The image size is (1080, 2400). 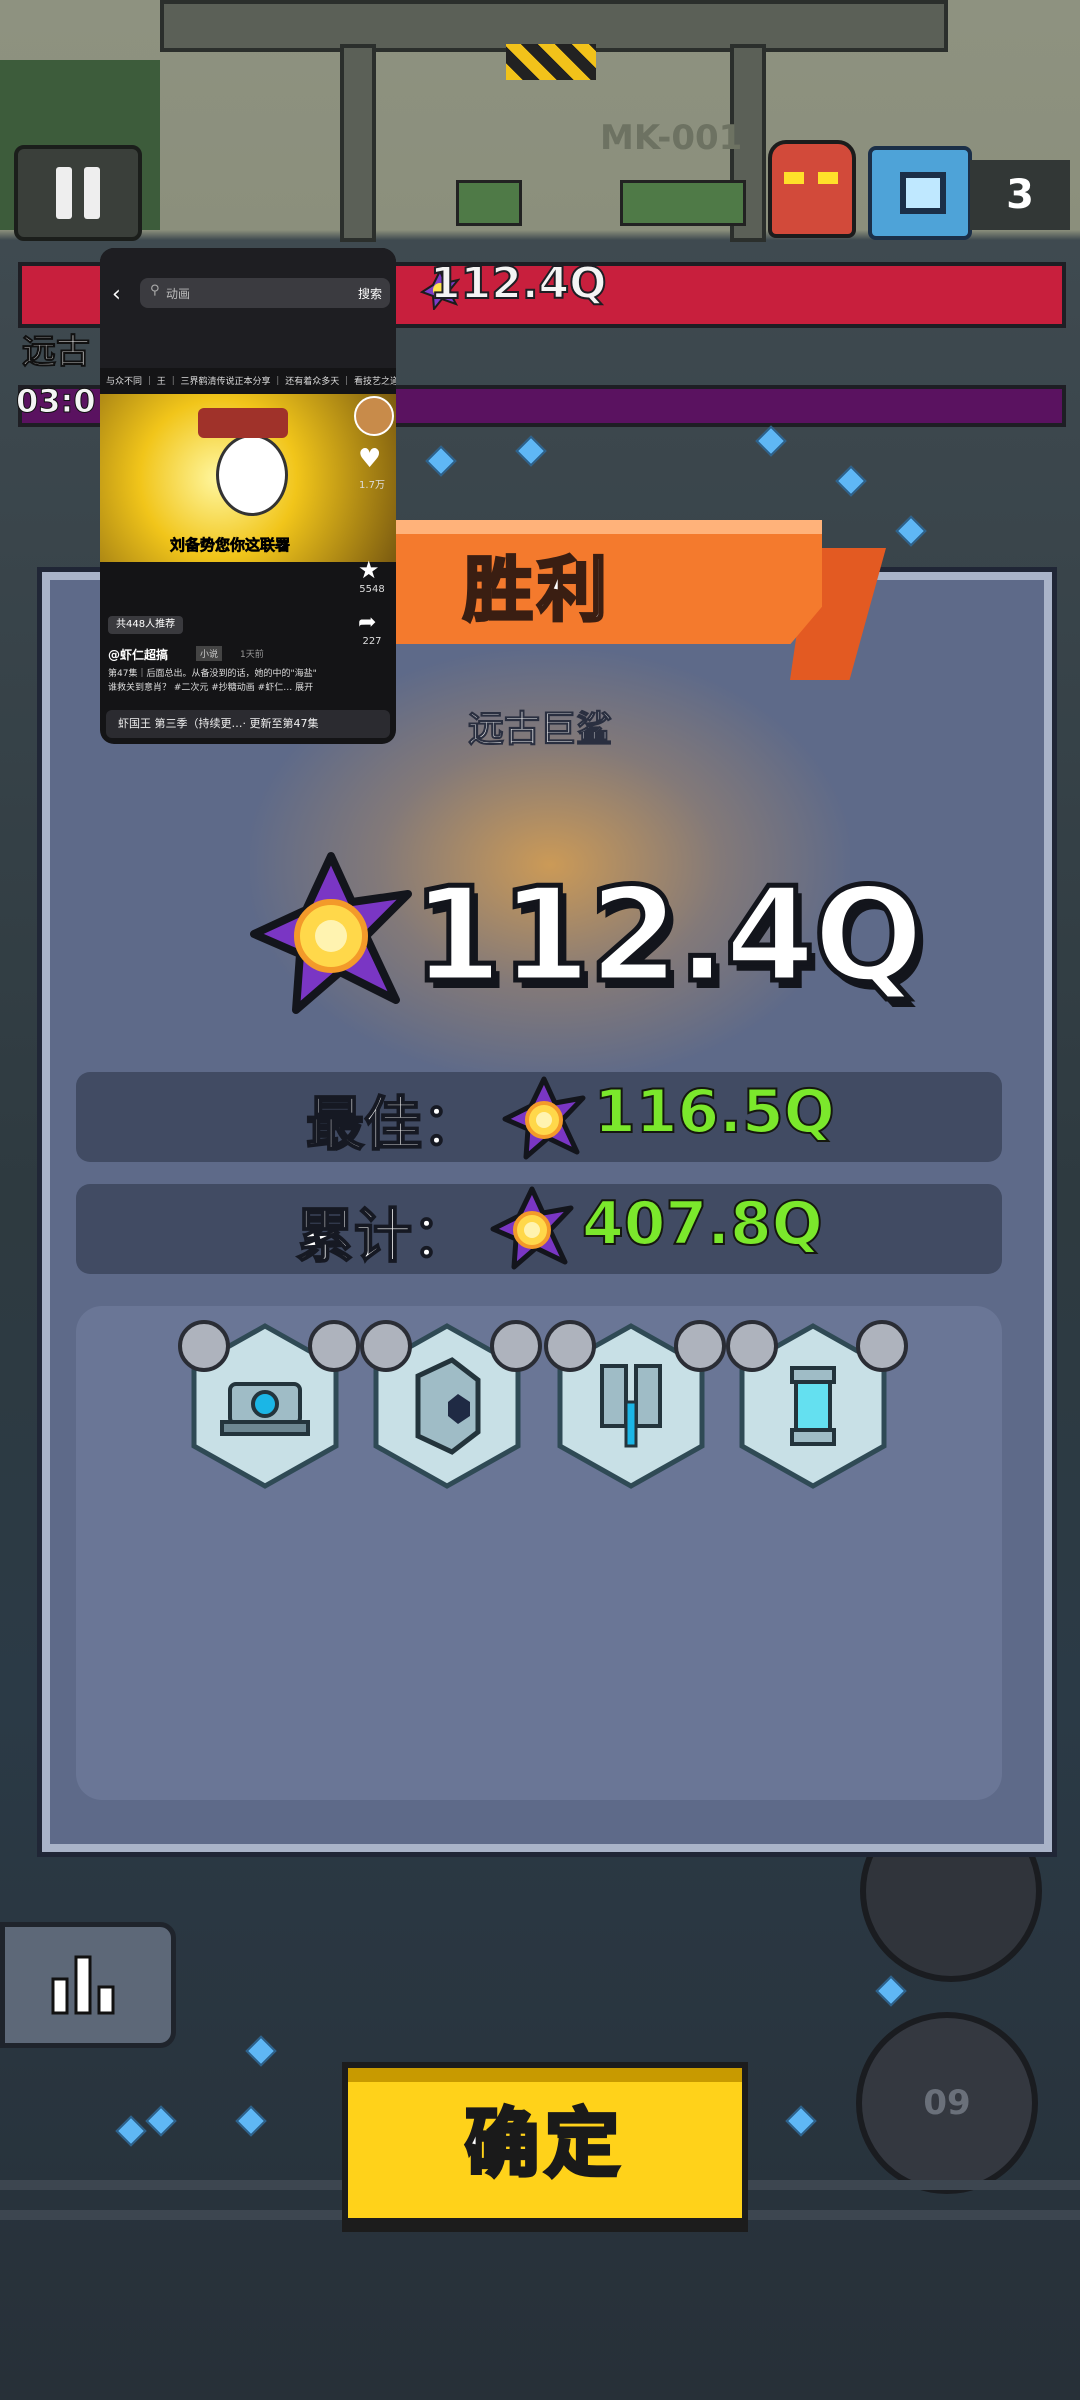 I want to click on pause-button, so click(x=78, y=193).